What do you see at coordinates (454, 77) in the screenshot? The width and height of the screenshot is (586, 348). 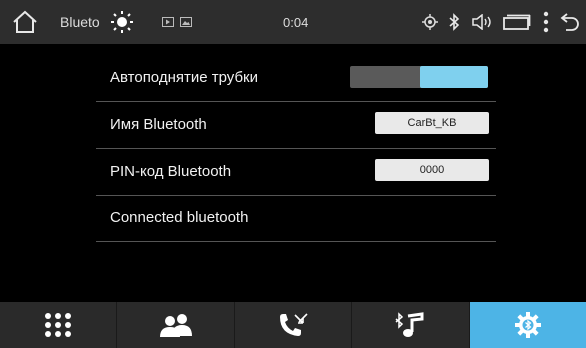 I see `toggle-knob` at bounding box center [454, 77].